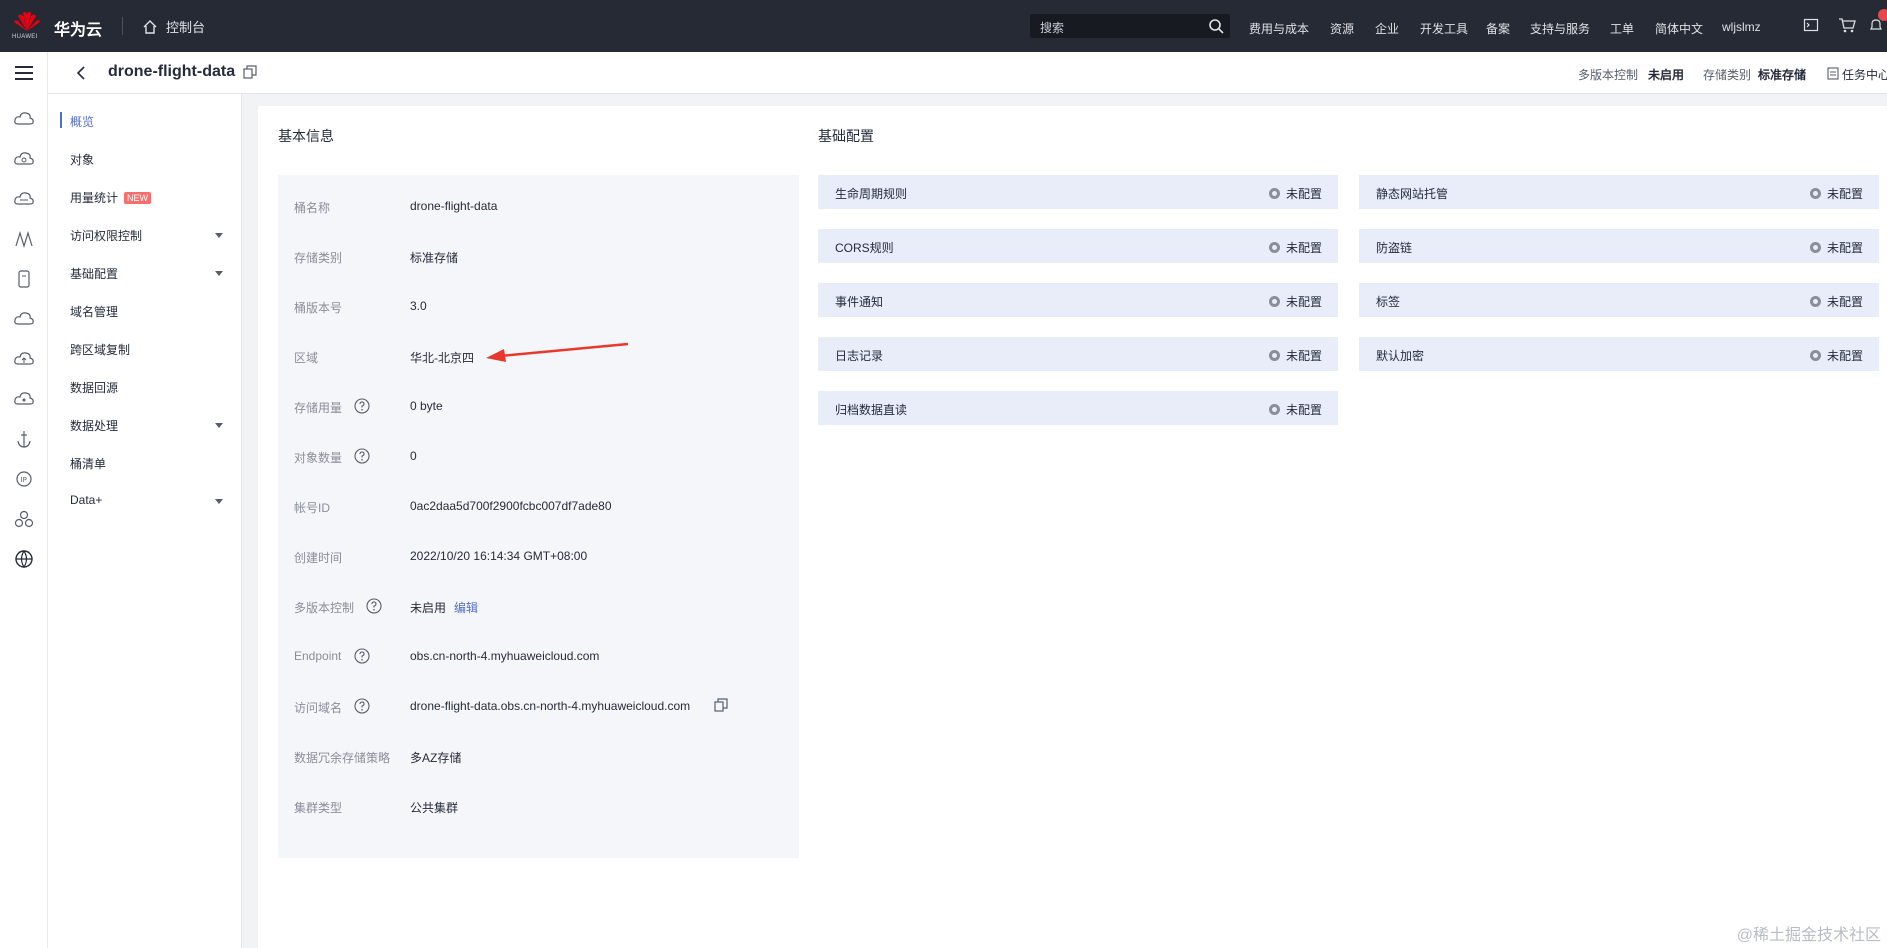 The image size is (1887, 948). Describe the element at coordinates (1387, 28) in the screenshot. I see `nav-enterprise: 企业` at that location.